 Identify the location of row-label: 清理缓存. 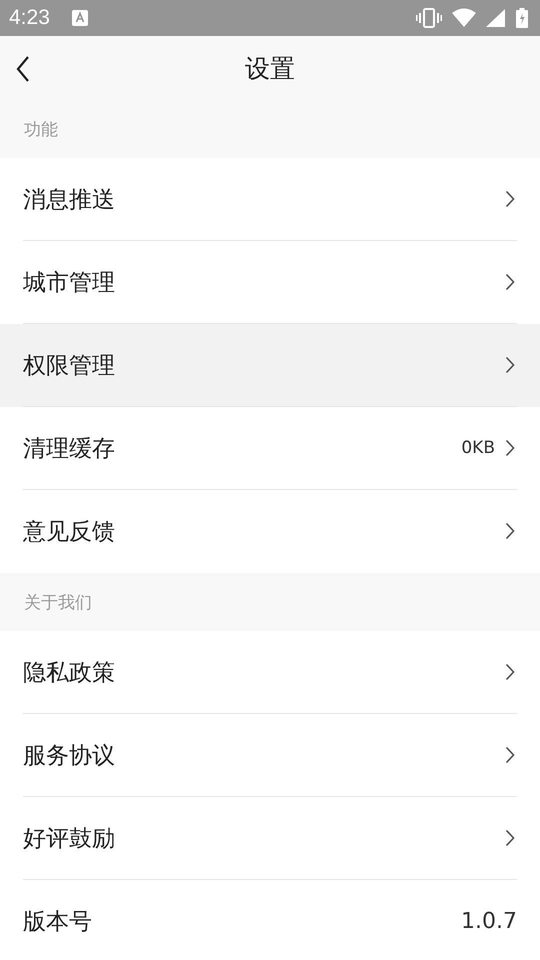
(69, 449).